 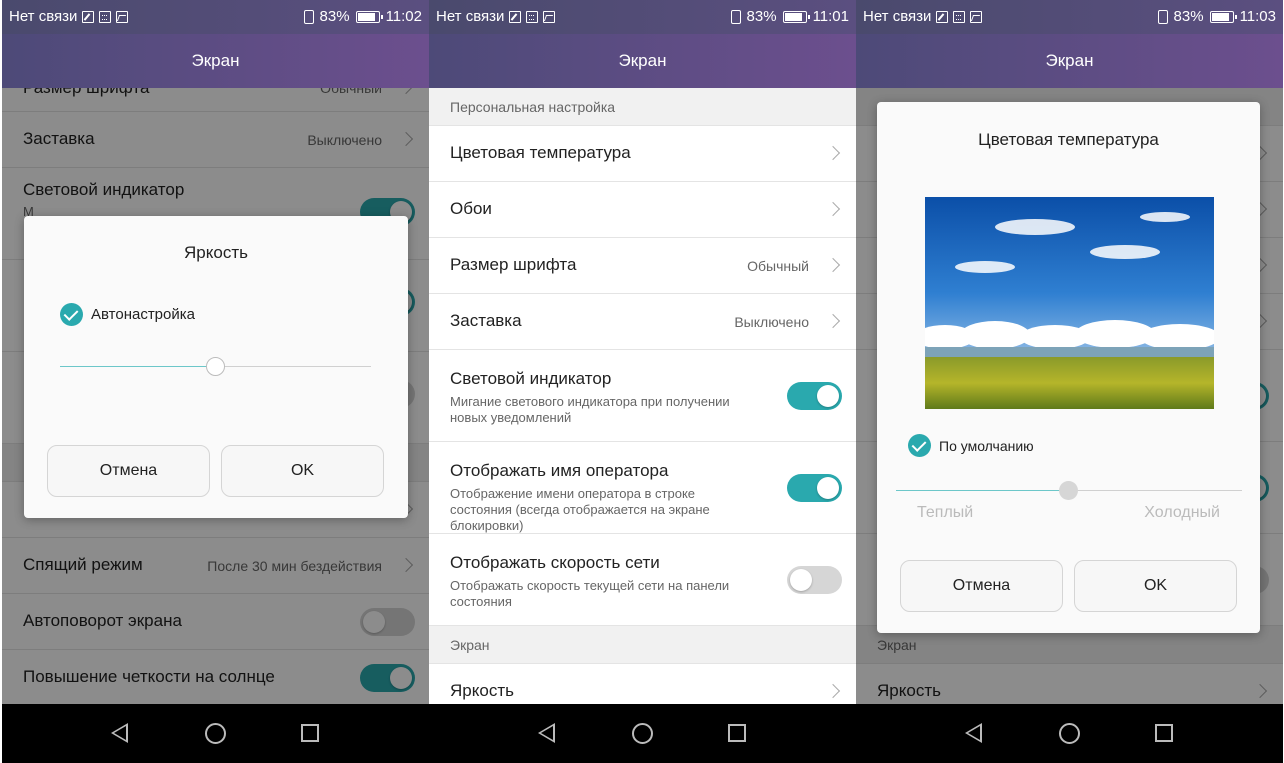 What do you see at coordinates (1257, 16) in the screenshot?
I see `clock: 11:03` at bounding box center [1257, 16].